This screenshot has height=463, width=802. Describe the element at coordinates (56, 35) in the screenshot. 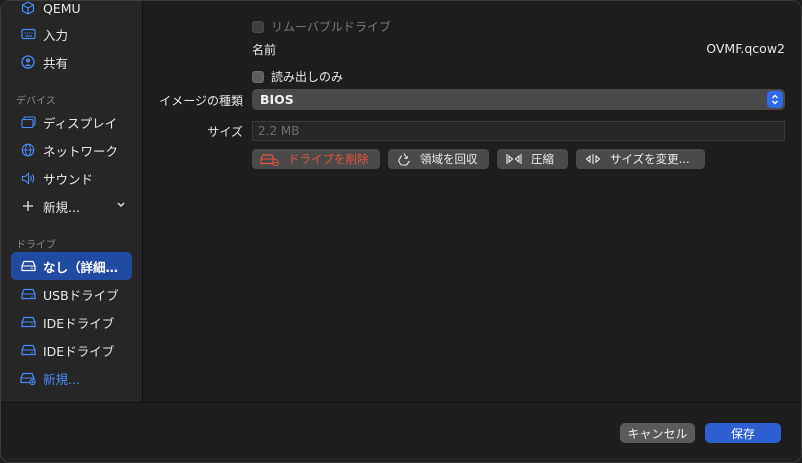

I see `sidebar-item-label: 入力` at that location.